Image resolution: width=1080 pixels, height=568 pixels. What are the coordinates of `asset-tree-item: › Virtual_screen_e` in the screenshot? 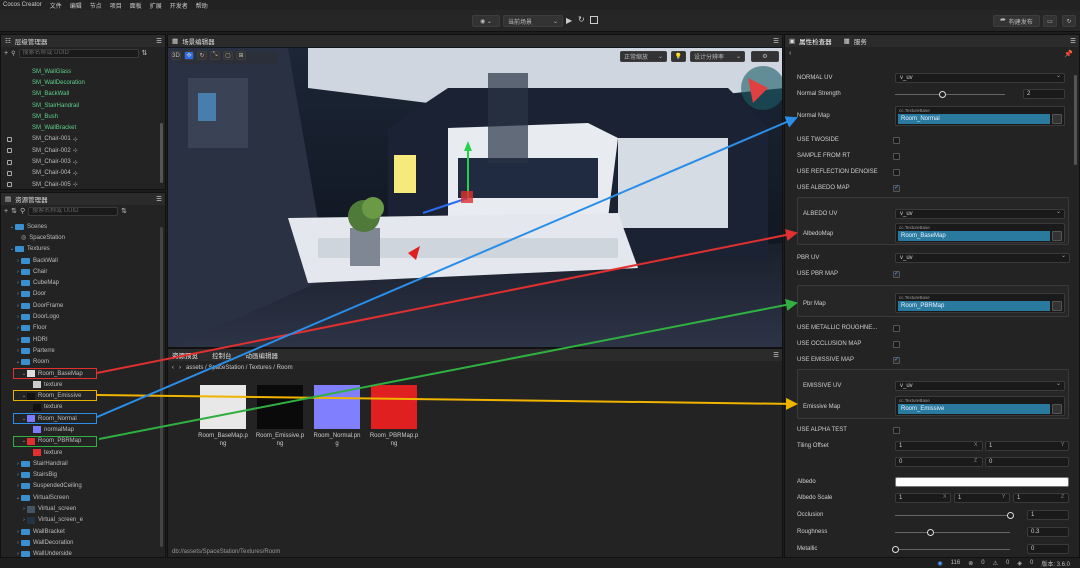 It's located at (83, 520).